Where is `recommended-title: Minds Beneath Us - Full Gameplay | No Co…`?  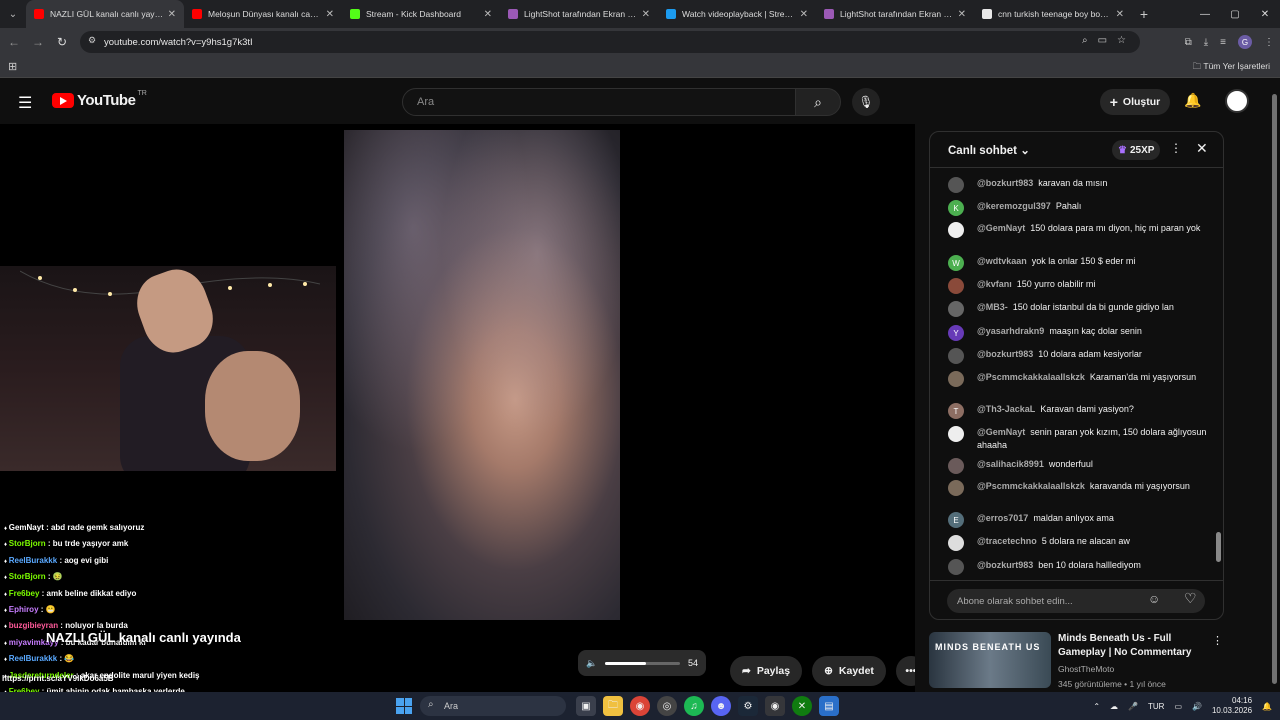
recommended-title: Minds Beneath Us - Full Gameplay | No Co… is located at coordinates (1133, 646).